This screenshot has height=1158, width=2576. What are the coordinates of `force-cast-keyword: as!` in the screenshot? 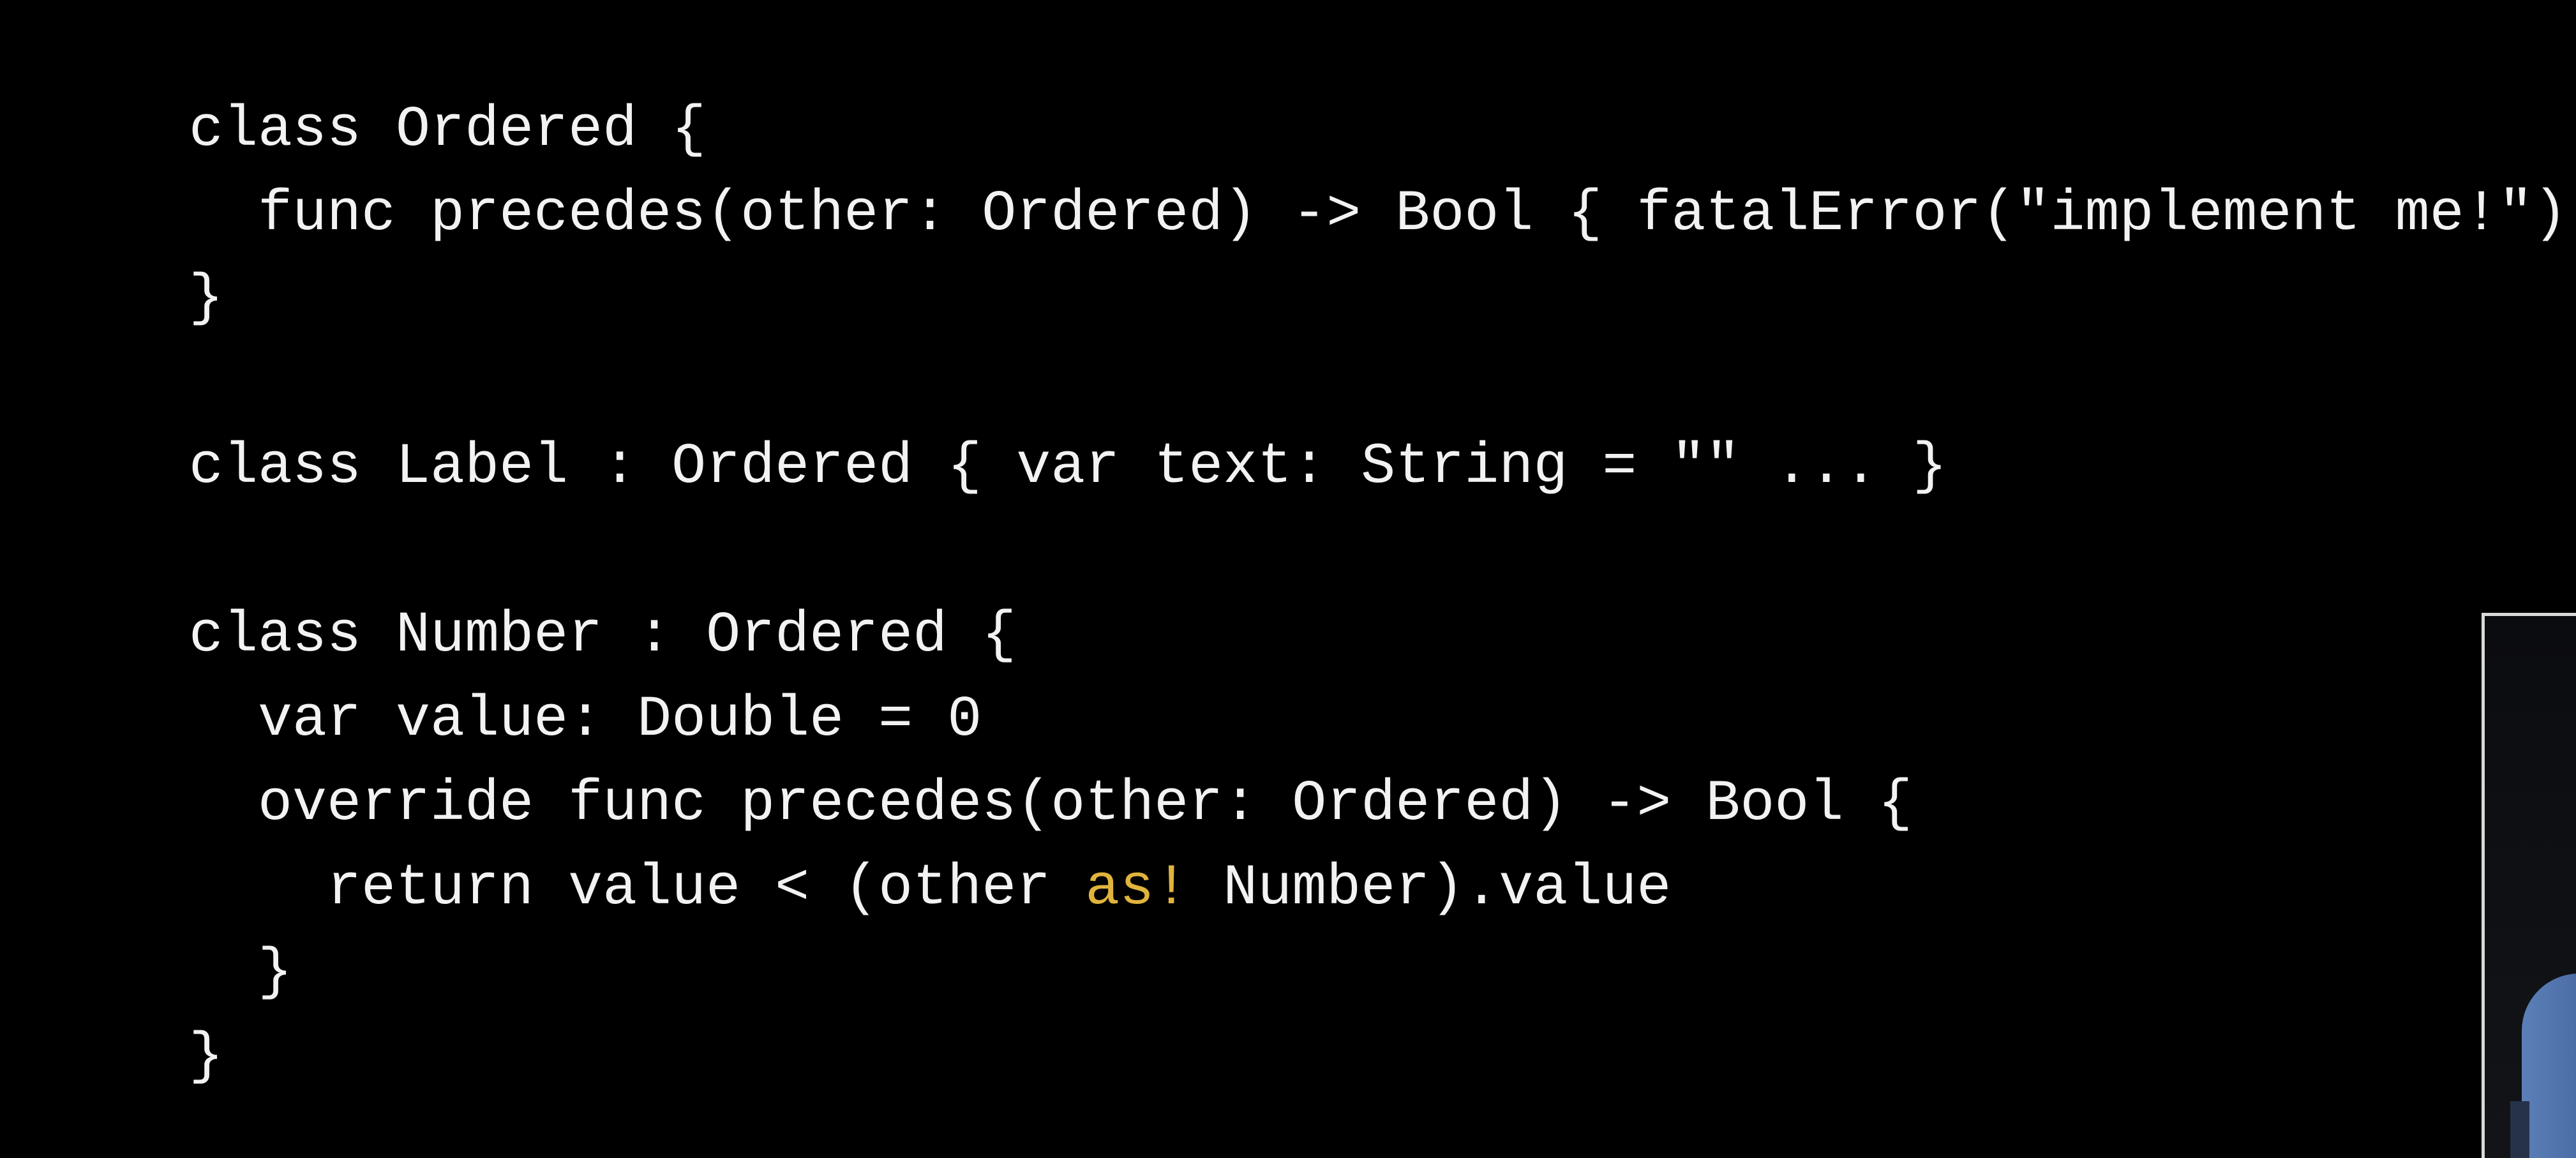 It's located at (1137, 888).